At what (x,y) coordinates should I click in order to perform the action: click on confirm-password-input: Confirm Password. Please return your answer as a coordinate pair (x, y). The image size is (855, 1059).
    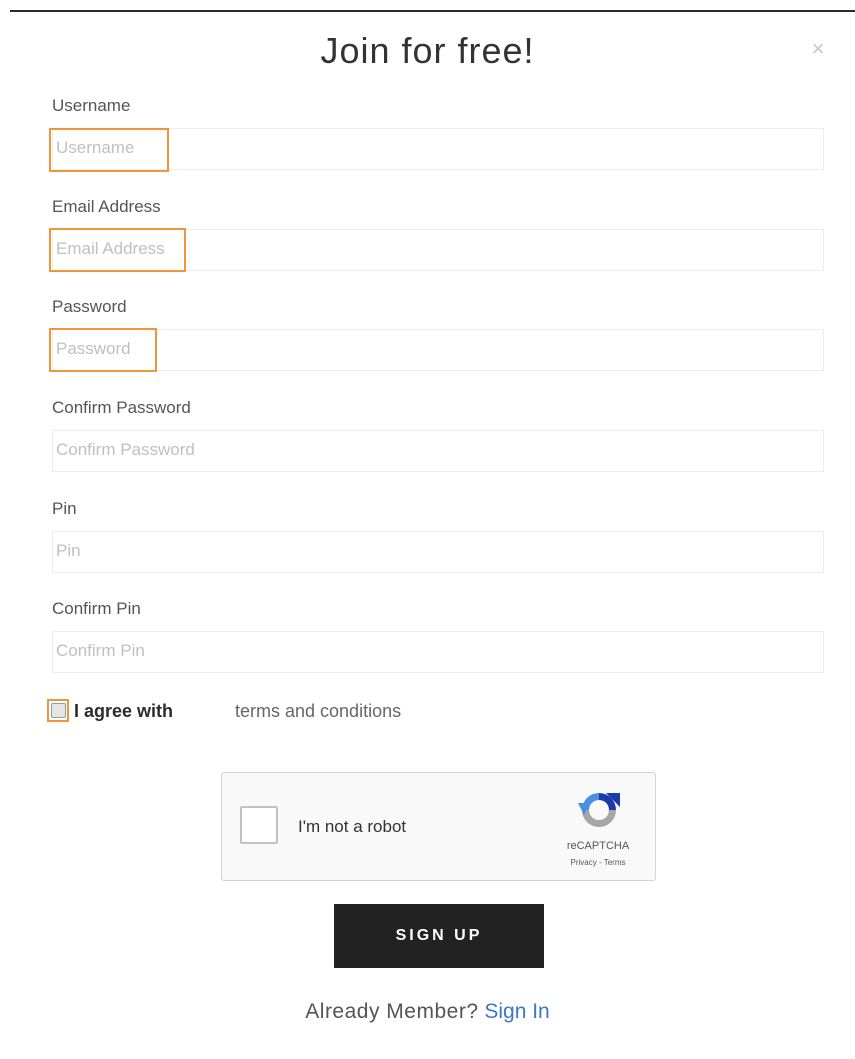
    Looking at the image, I should click on (438, 451).